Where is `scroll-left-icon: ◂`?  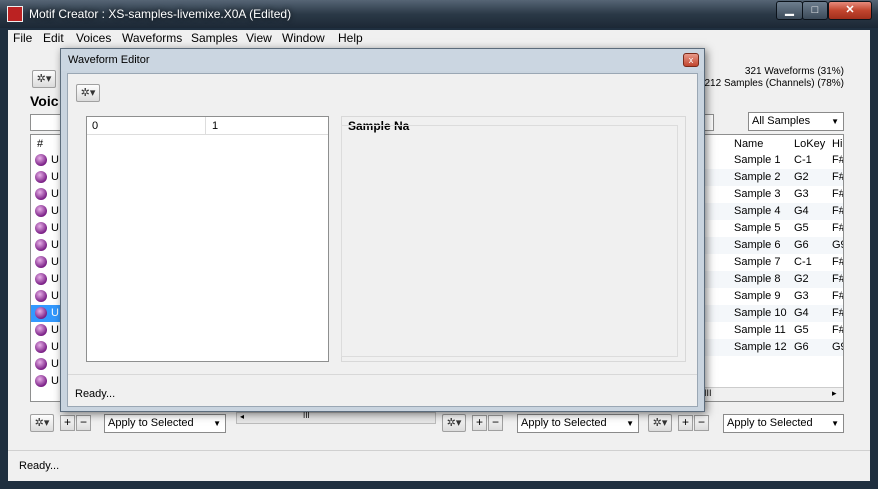
scroll-left-icon: ◂ is located at coordinates (242, 416).